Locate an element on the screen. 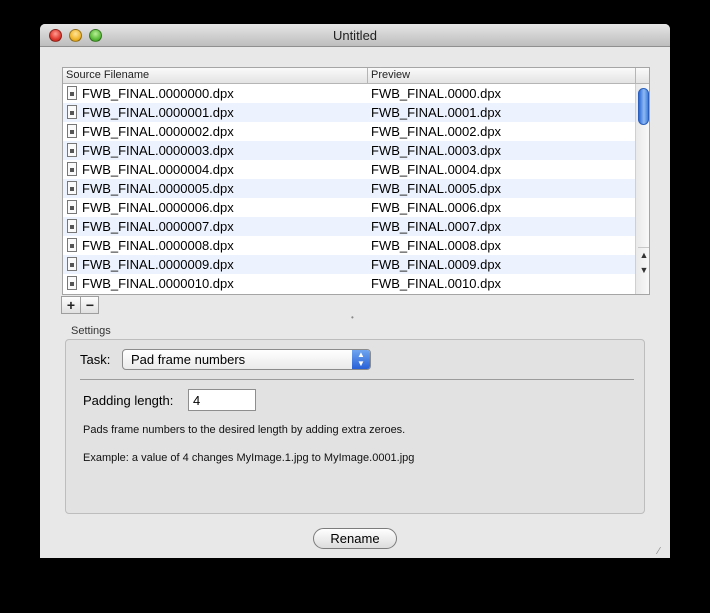 The image size is (710, 613). column-header-preview: Preview is located at coordinates (390, 75).